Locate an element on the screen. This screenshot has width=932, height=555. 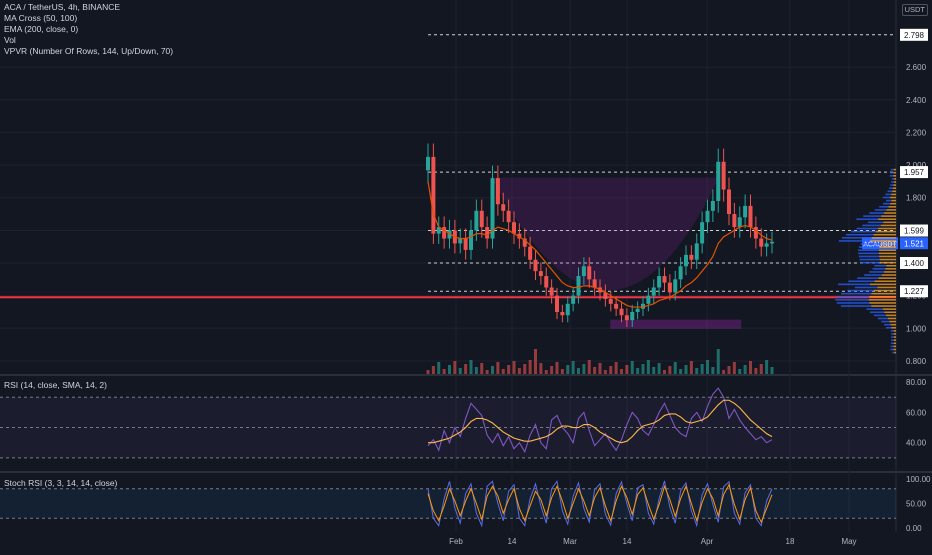
price-tag-label: 1.400 is located at coordinates (914, 263).